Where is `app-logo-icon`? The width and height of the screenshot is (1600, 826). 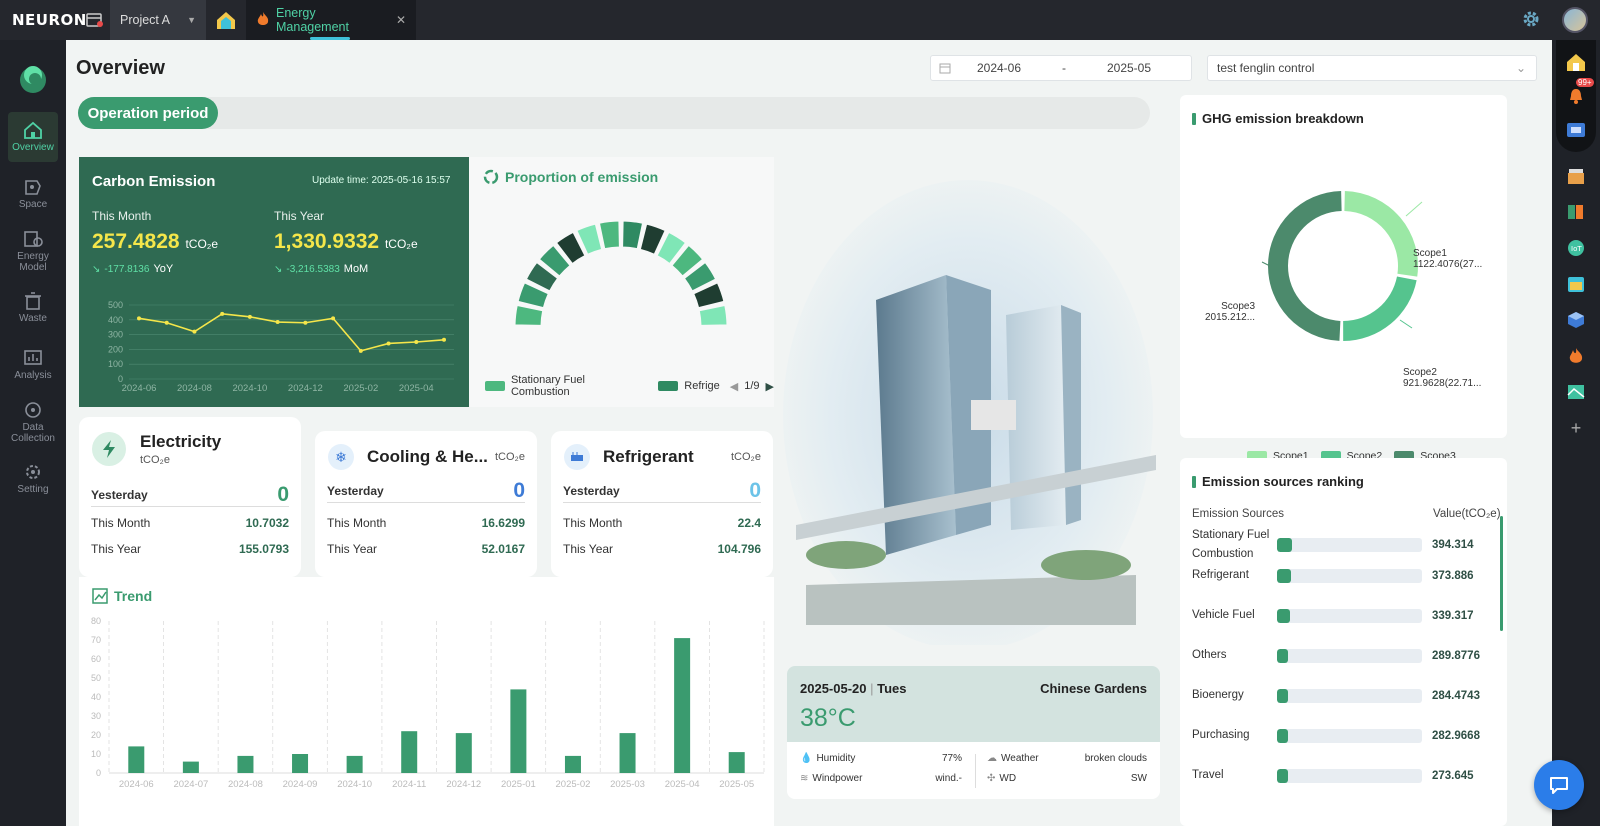 app-logo-icon is located at coordinates (33, 78).